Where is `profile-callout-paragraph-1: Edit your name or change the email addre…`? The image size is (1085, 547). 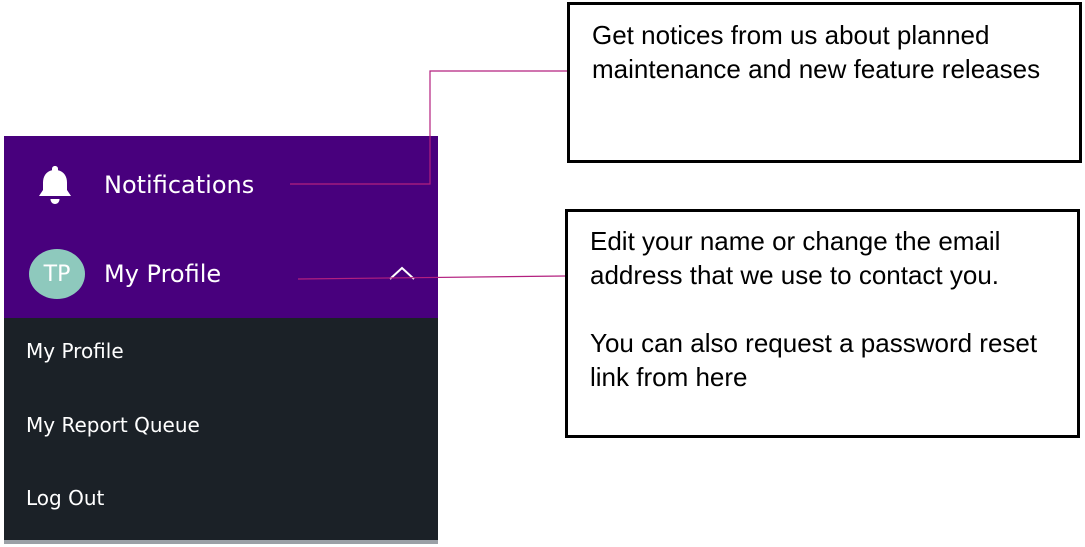 profile-callout-paragraph-1: Edit your name or change the email addre… is located at coordinates (795, 258).